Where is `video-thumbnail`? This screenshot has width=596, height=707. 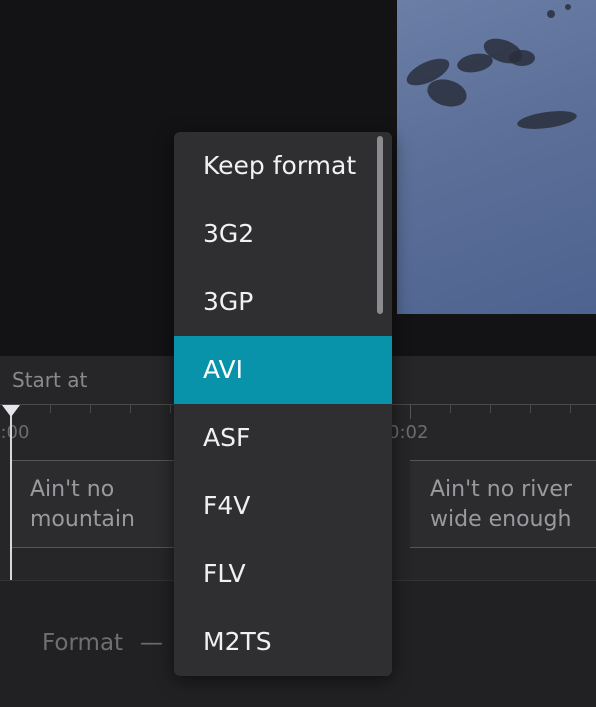
video-thumbnail is located at coordinates (496, 157).